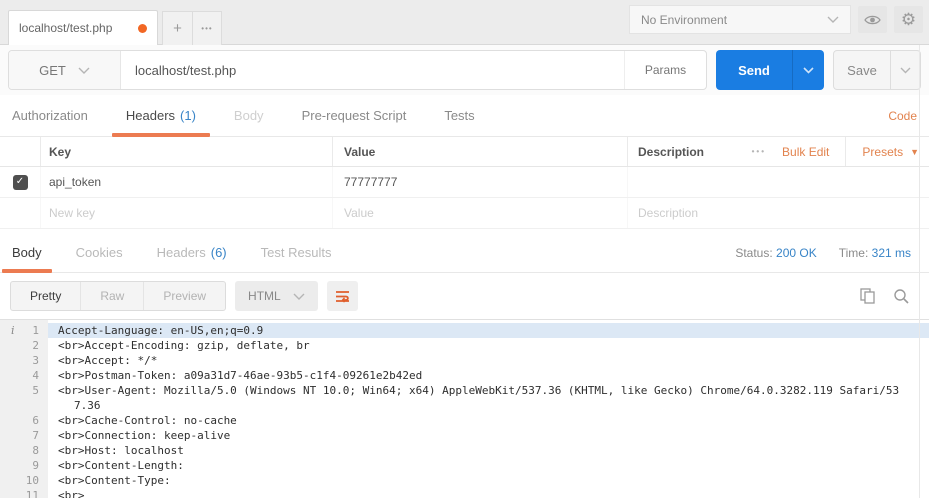 This screenshot has width=929, height=498. I want to click on code-line: 3 <br>Accept: */*, so click(464, 360).